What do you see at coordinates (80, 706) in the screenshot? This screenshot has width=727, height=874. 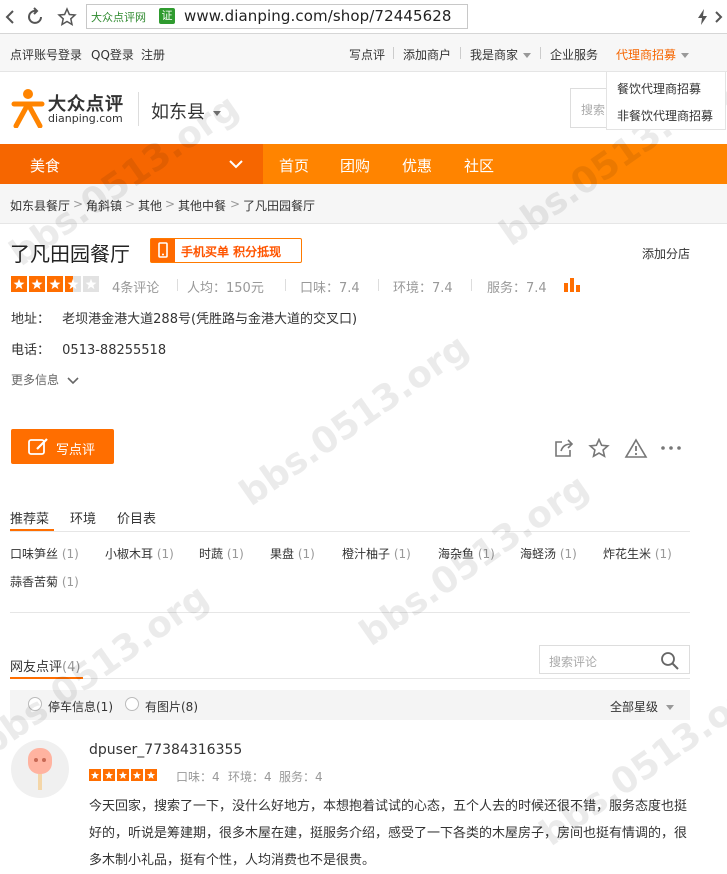 I see `parking-filter-label: 停车信息(1)` at bounding box center [80, 706].